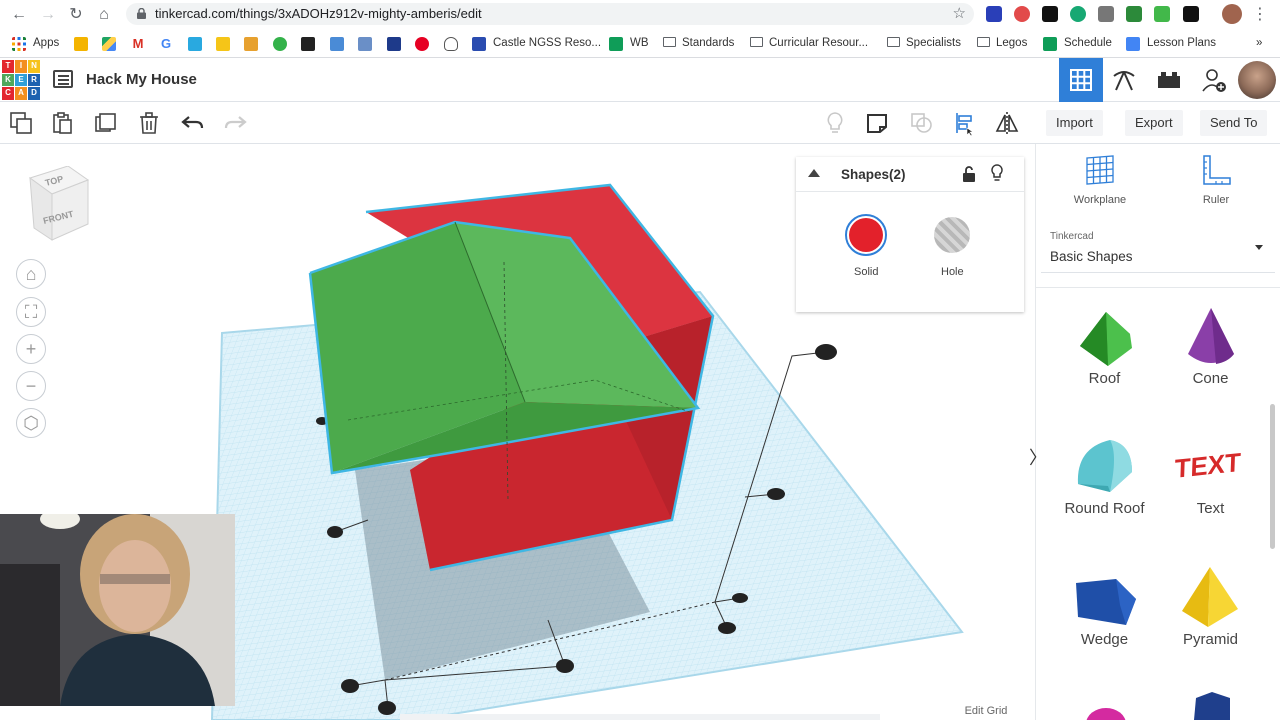 The width and height of the screenshot is (1280, 720). I want to click on profile-avatar, so click(1232, 14).